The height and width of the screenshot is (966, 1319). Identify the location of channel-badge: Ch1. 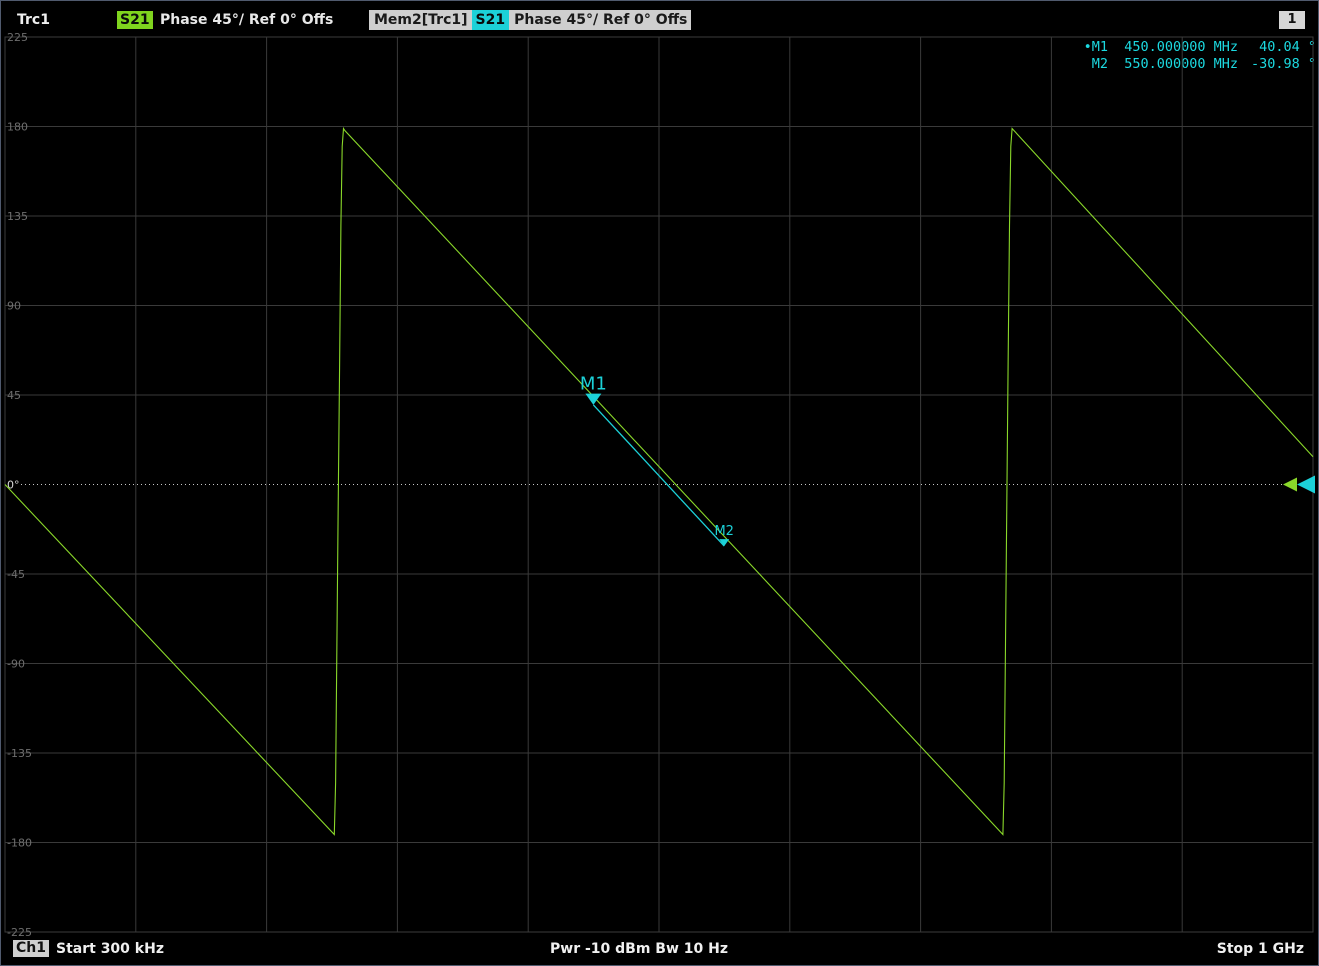
(31, 948).